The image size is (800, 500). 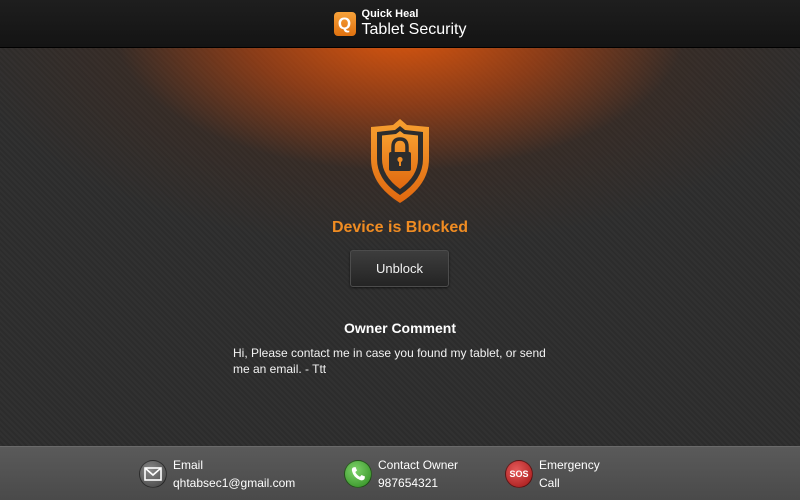 What do you see at coordinates (344, 23) in the screenshot?
I see `quick-heal-logo-icon: Q` at bounding box center [344, 23].